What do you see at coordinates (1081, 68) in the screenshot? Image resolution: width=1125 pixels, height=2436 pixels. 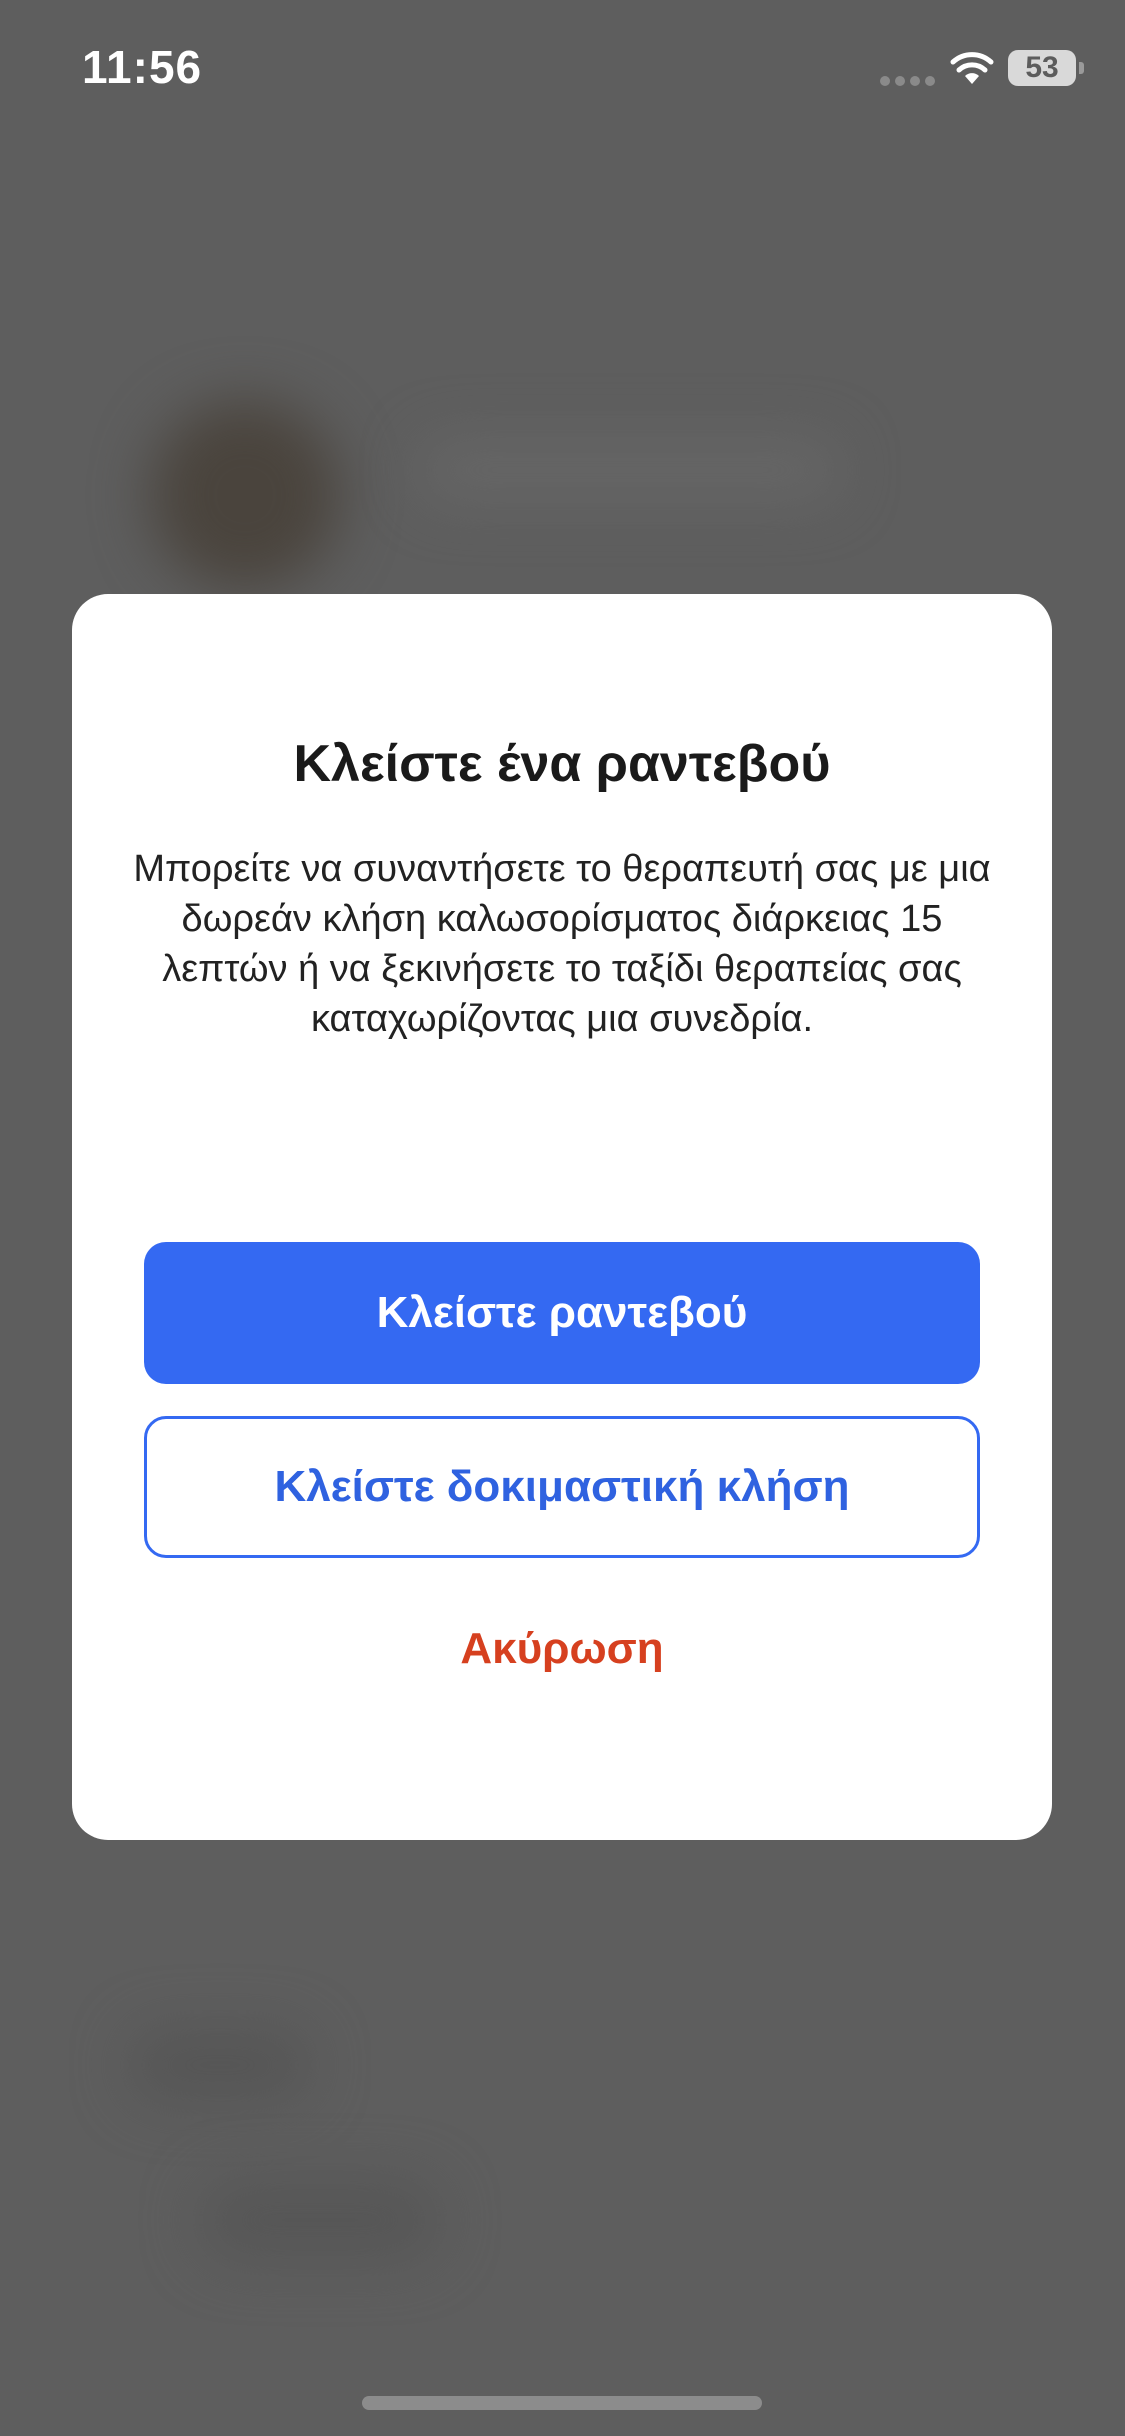 I see `battery-nub` at bounding box center [1081, 68].